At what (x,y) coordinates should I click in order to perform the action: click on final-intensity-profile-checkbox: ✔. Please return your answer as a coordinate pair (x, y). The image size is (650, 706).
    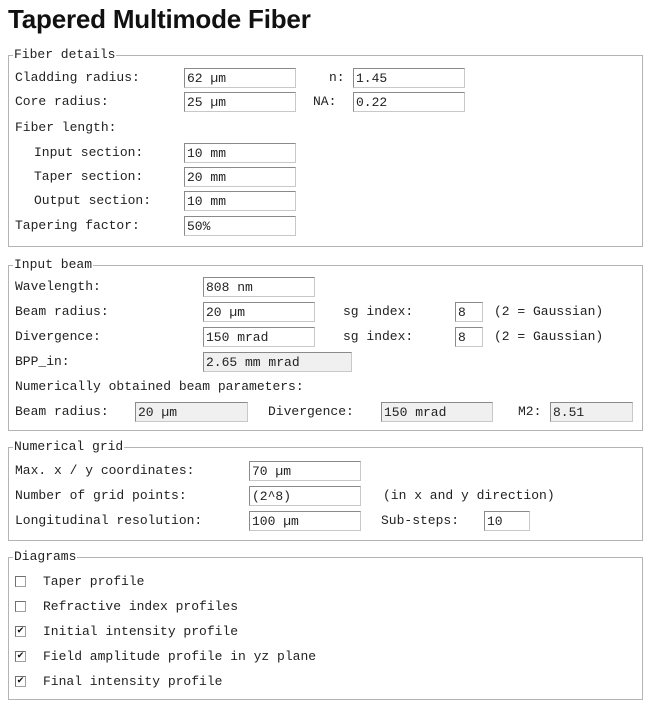
    Looking at the image, I should click on (20, 681).